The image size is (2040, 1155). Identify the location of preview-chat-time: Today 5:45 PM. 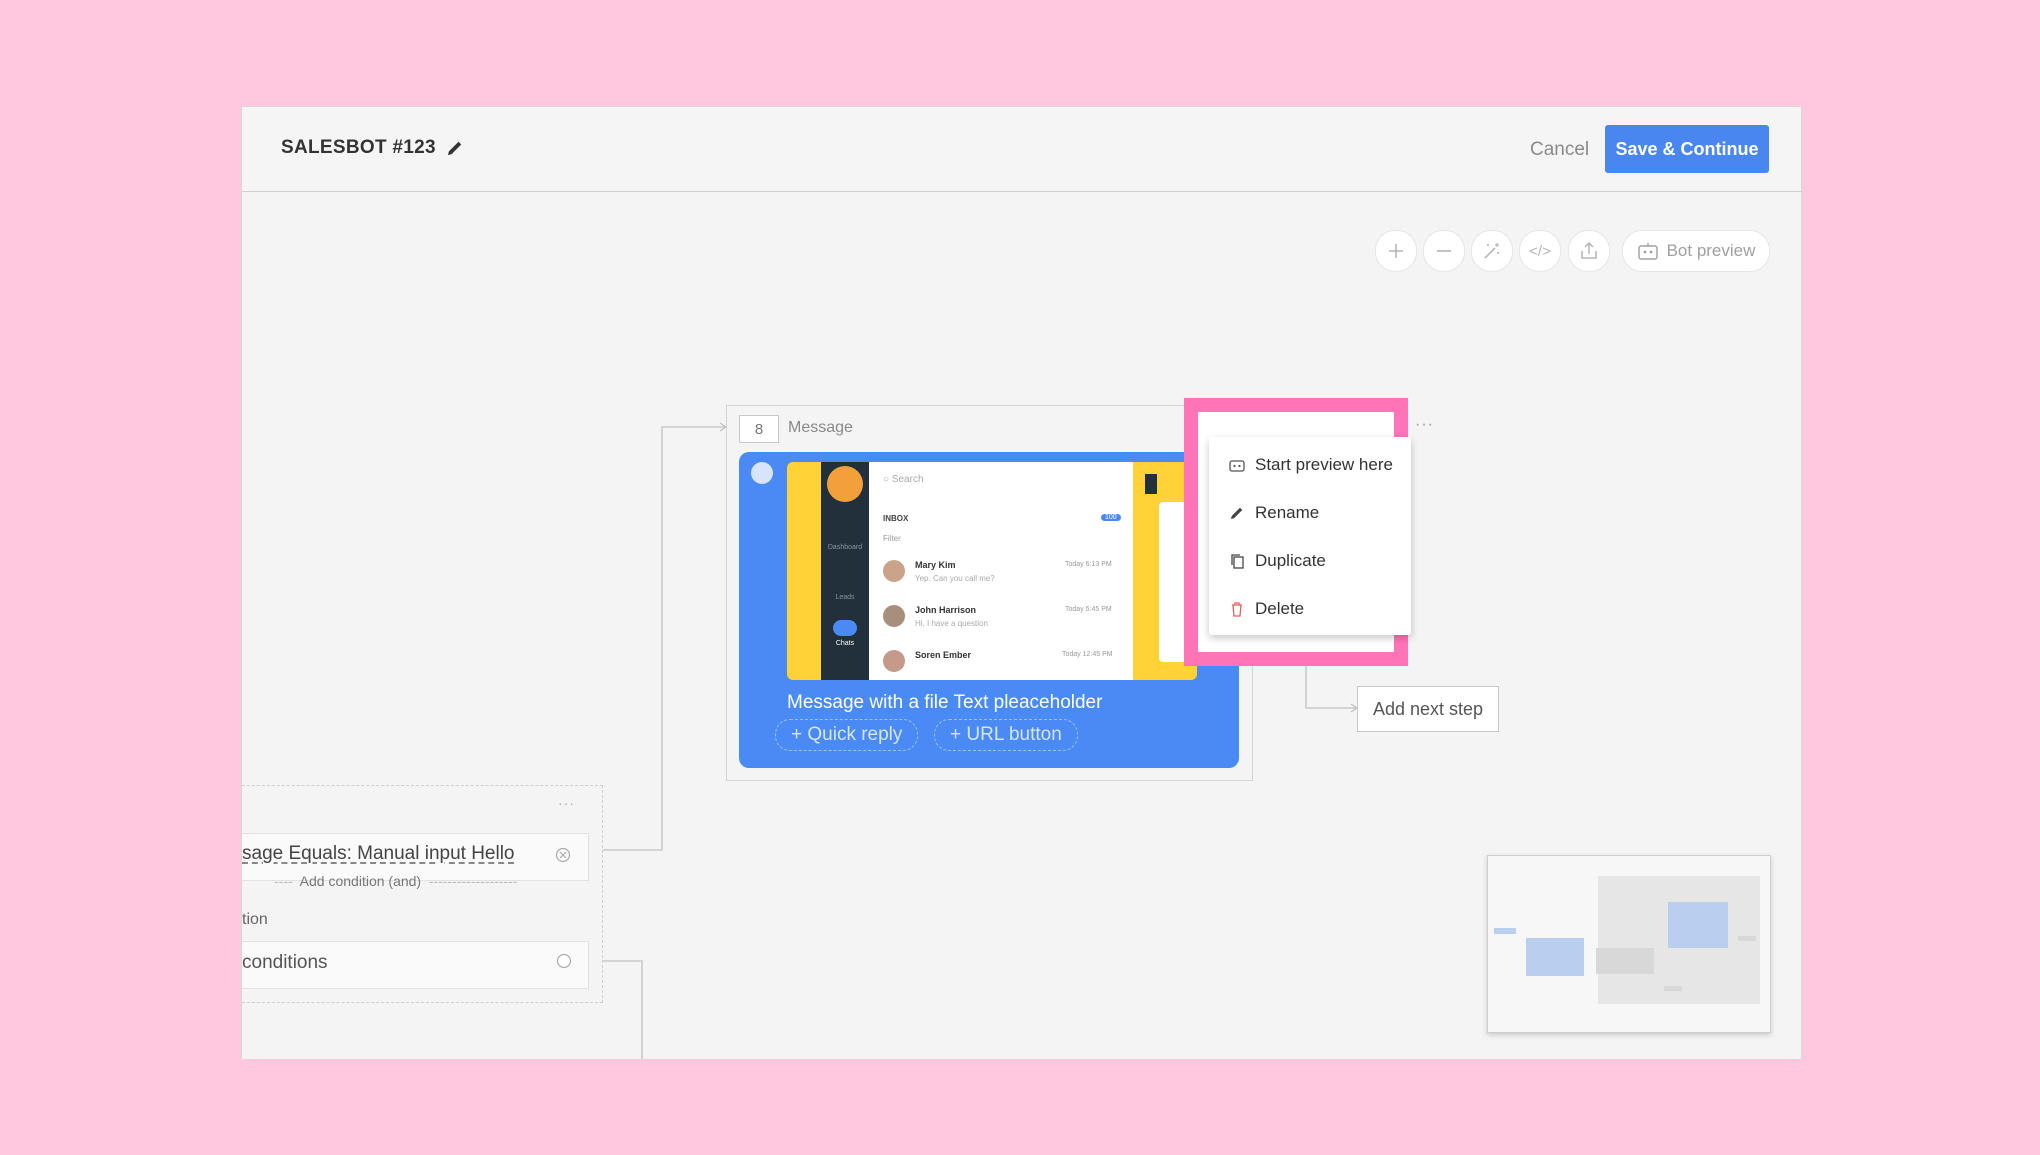
(1088, 609).